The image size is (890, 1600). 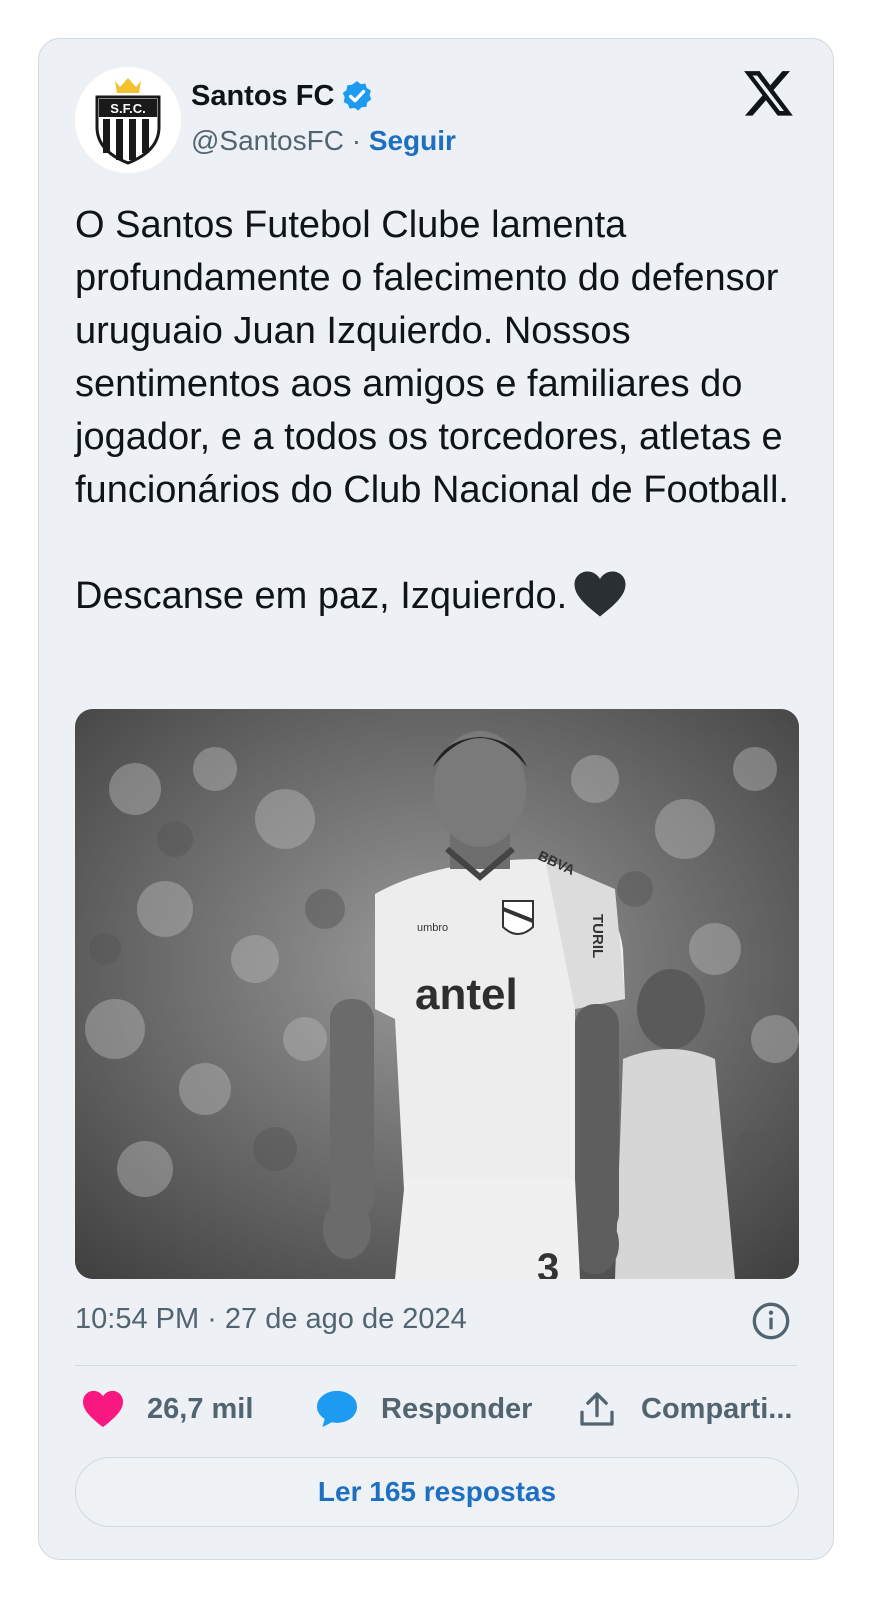 I want to click on svg-text: S.F.C., so click(x=127, y=108).